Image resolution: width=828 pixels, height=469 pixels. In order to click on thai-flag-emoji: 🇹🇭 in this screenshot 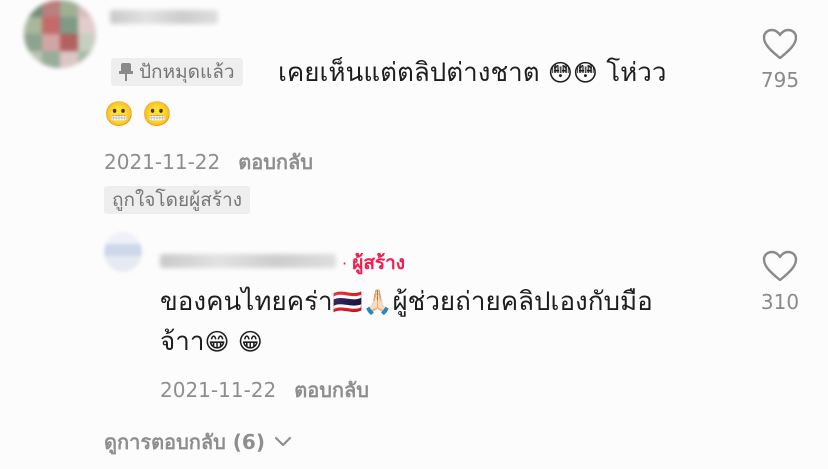, I will do `click(347, 302)`.